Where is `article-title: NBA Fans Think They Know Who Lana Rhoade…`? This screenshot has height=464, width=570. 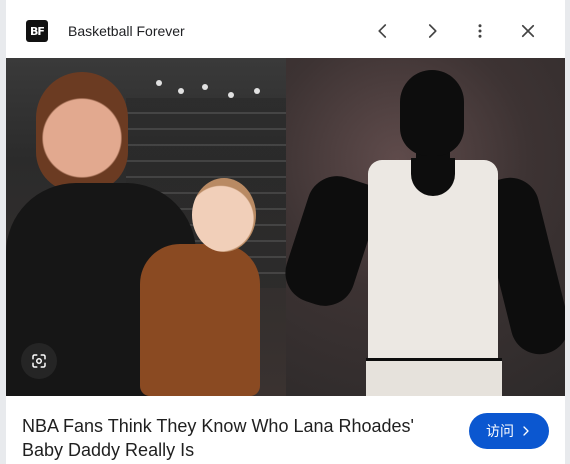 article-title: NBA Fans Think They Know Who Lana Rhoade… is located at coordinates (232, 438).